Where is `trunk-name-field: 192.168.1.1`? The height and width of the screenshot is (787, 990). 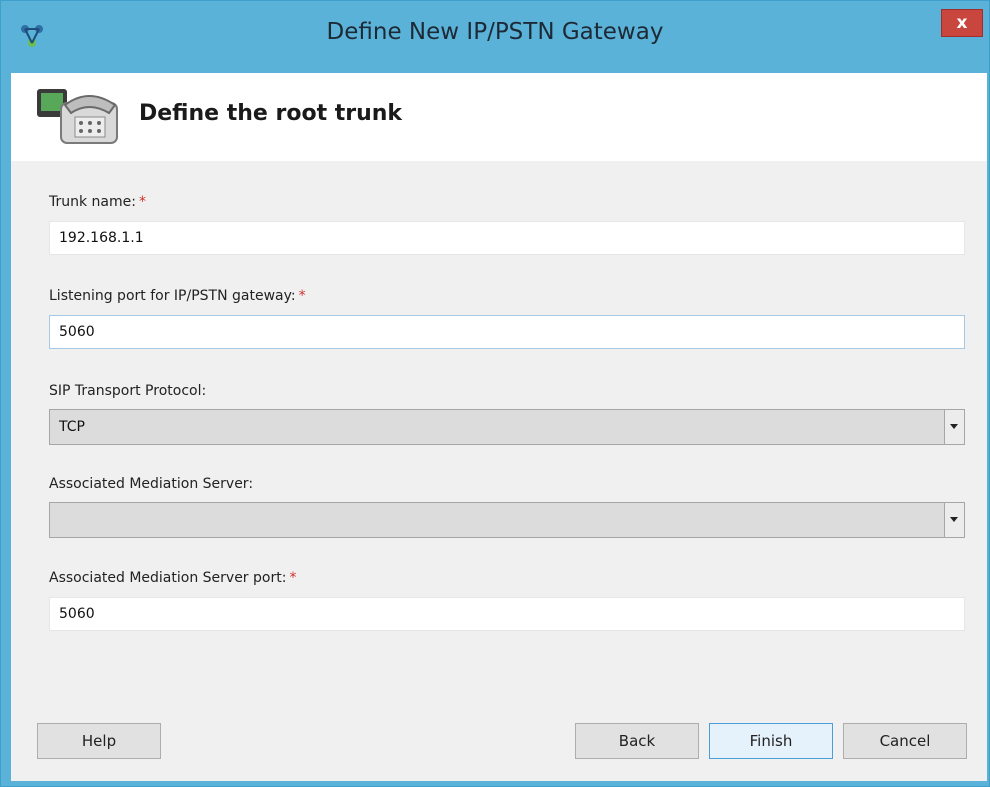
trunk-name-field: 192.168.1.1 is located at coordinates (507, 238).